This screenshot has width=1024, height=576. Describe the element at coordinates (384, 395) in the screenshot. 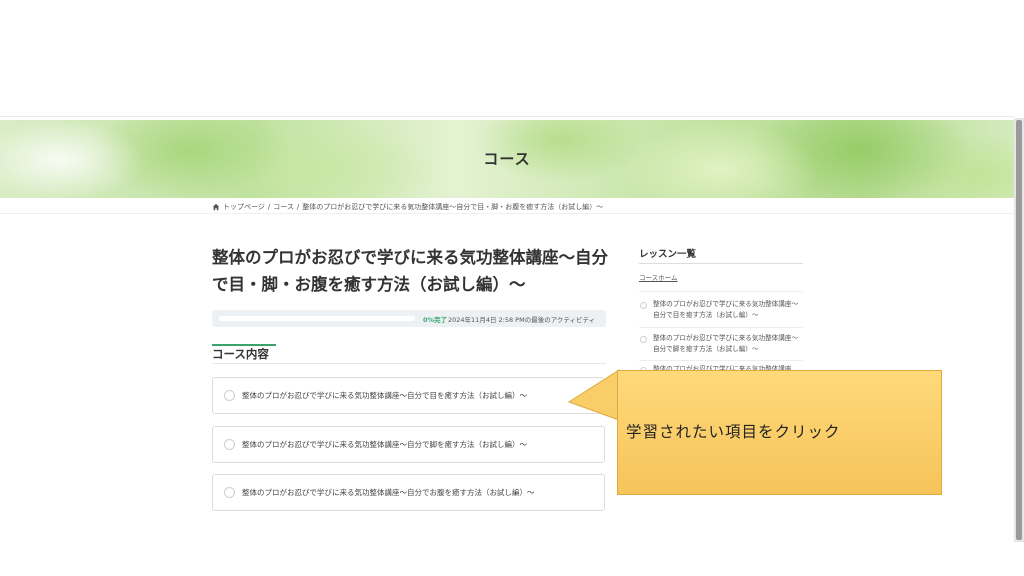

I see `lesson-title: 整体のプロがお忍びで学びに来る気功整体講座〜自分で目を癒す方法（お試し編）〜` at that location.